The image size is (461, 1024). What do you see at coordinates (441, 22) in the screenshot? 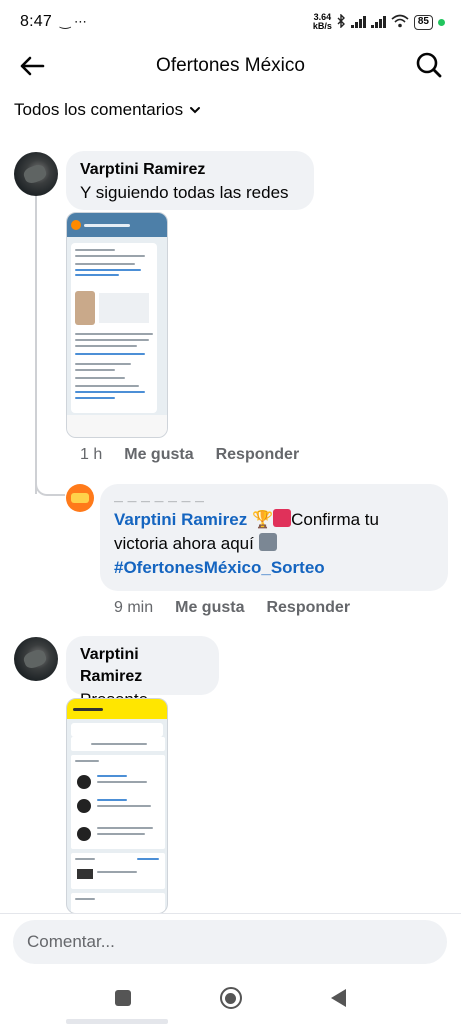
I see `privacy-dot-icon` at bounding box center [441, 22].